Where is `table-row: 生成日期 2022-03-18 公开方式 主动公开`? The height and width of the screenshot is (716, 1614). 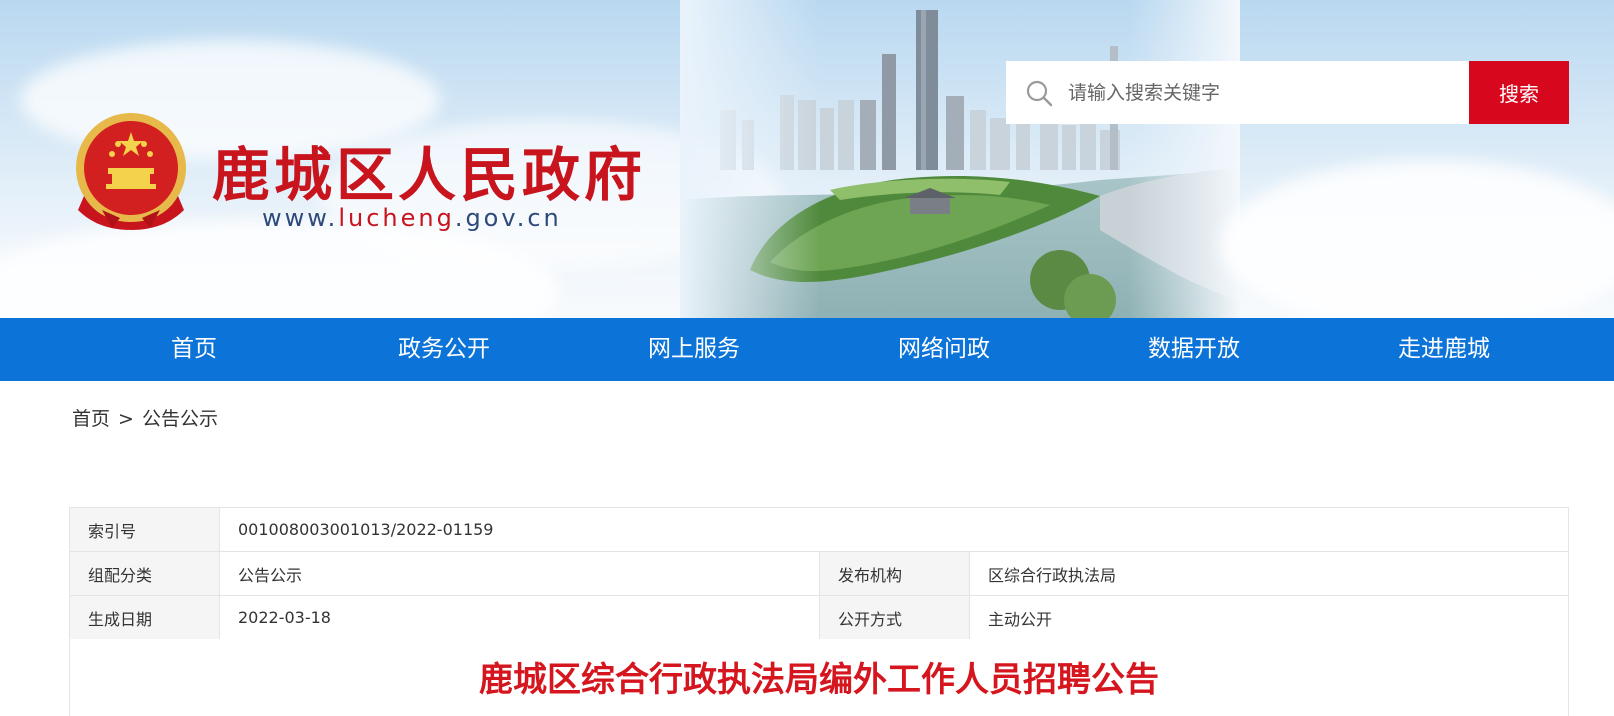 table-row: 生成日期 2022-03-18 公开方式 主动公开 is located at coordinates (819, 617).